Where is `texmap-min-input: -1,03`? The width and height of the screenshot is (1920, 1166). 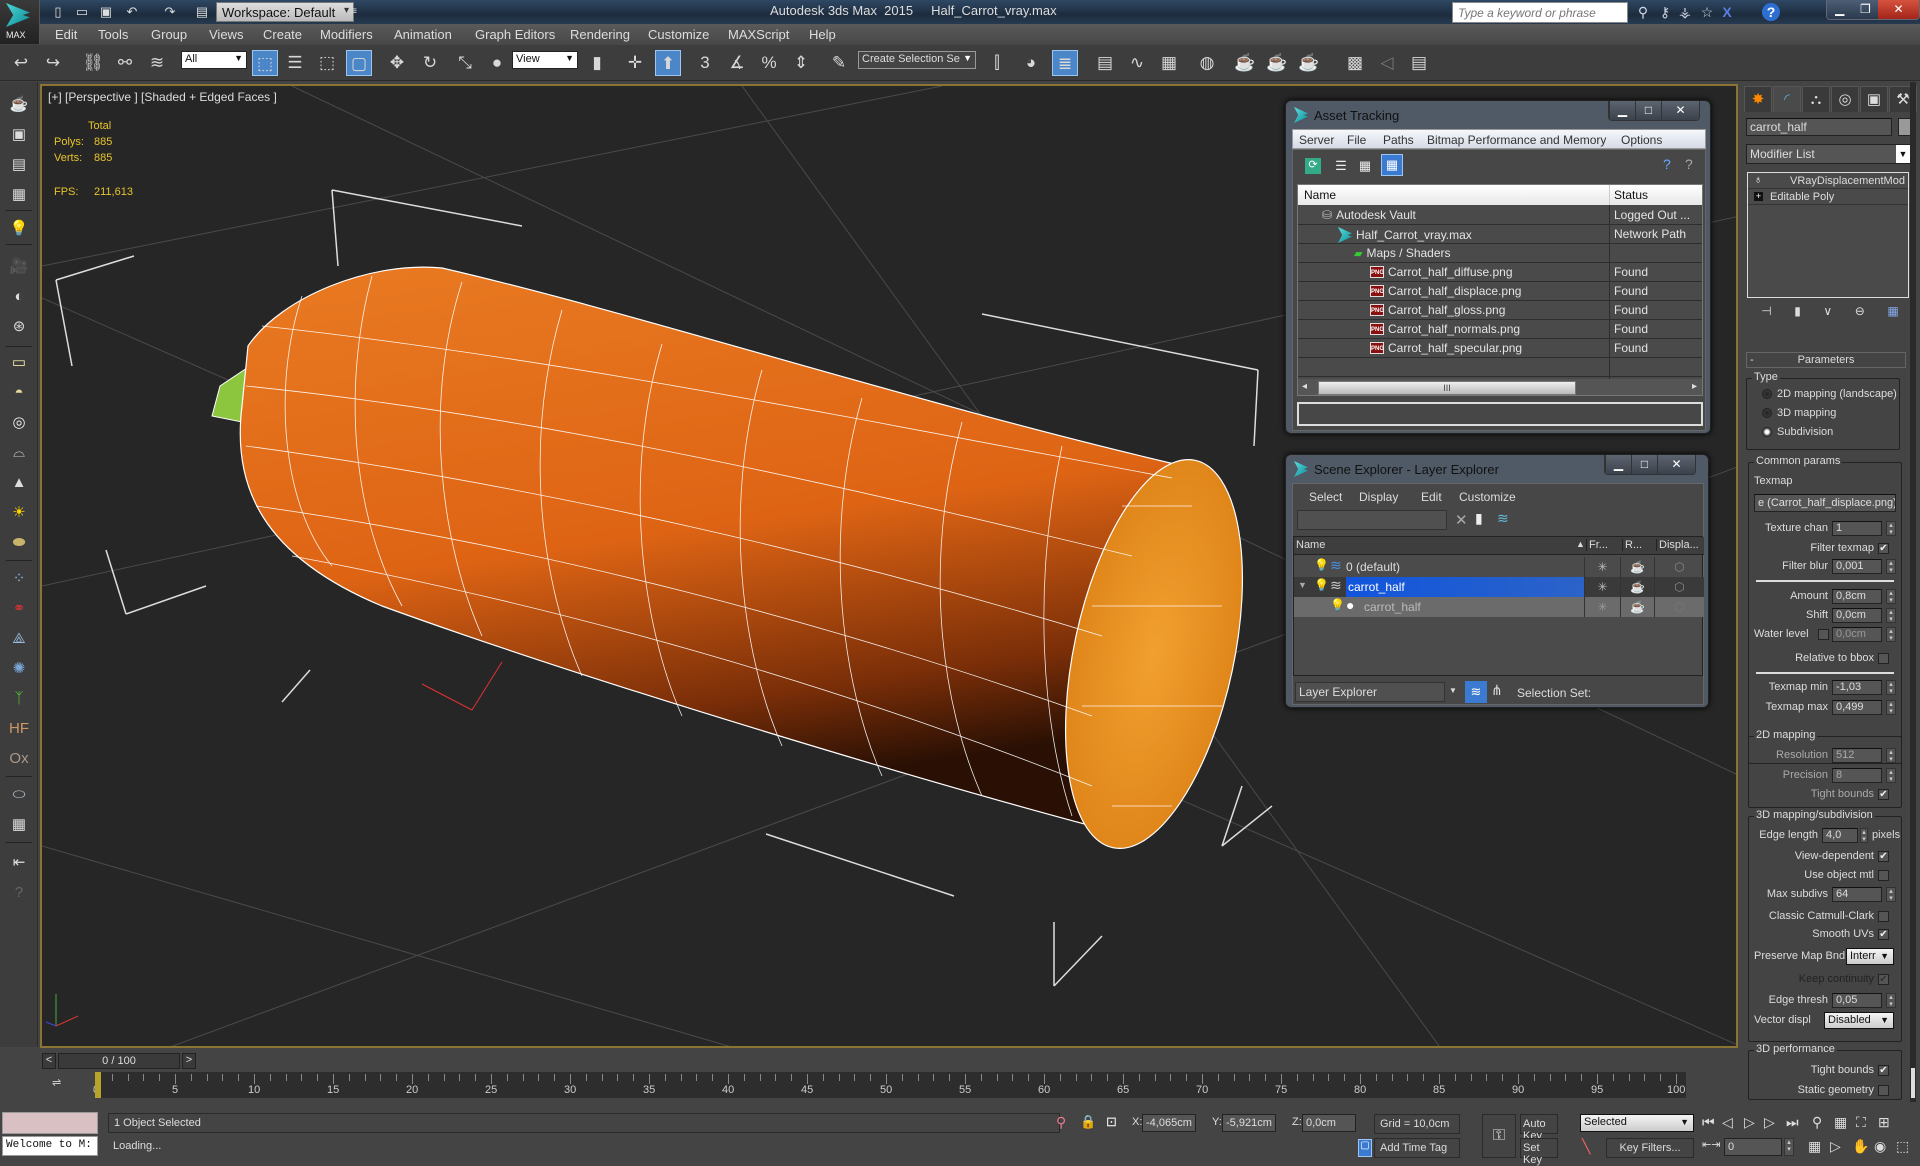
texmap-min-input: -1,03 is located at coordinates (1857, 687).